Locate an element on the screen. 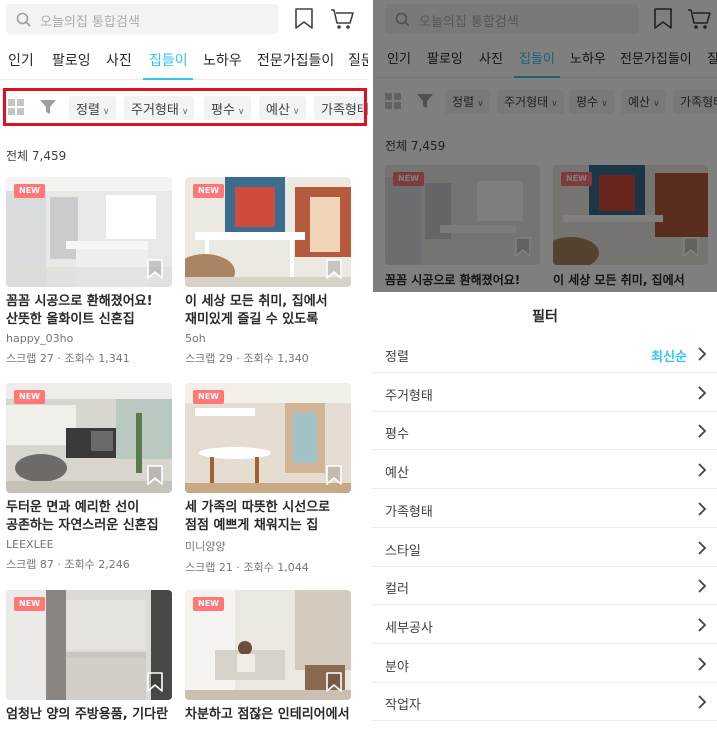 The width and height of the screenshot is (717, 729). filter-row-worker: 작업자 is located at coordinates (545, 702).